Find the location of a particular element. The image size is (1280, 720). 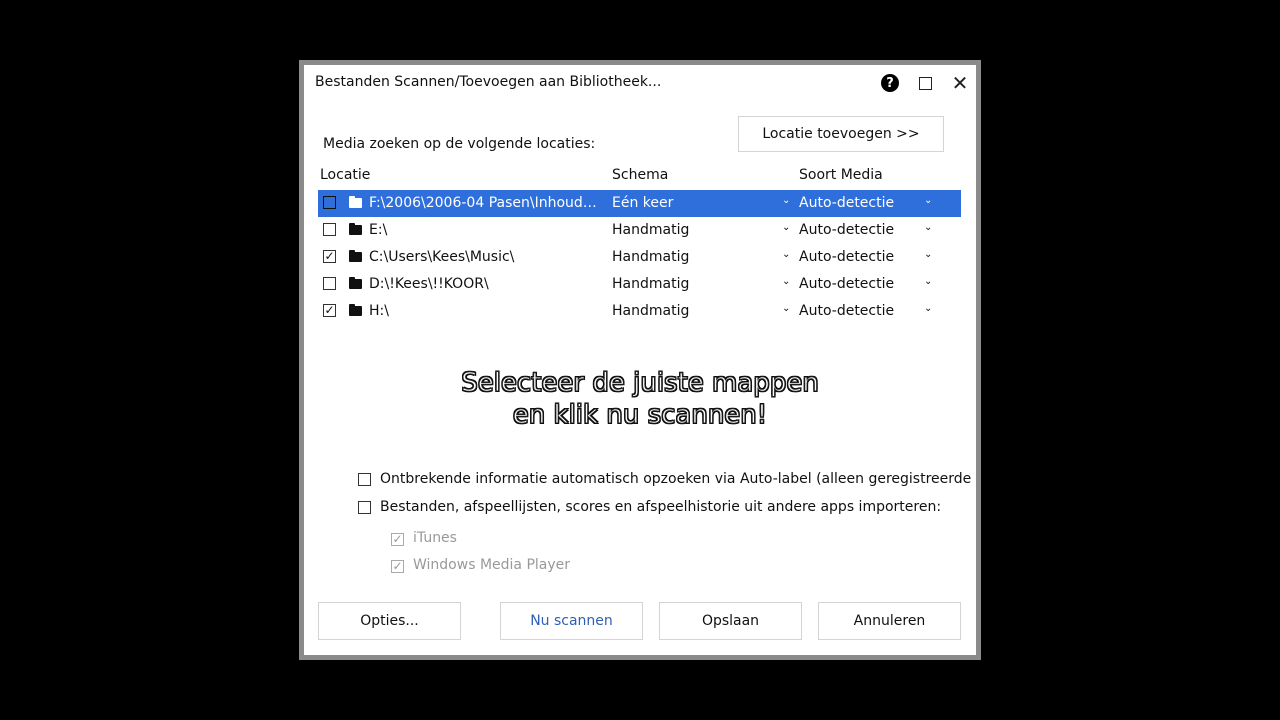

maximize-button is located at coordinates (925, 83).